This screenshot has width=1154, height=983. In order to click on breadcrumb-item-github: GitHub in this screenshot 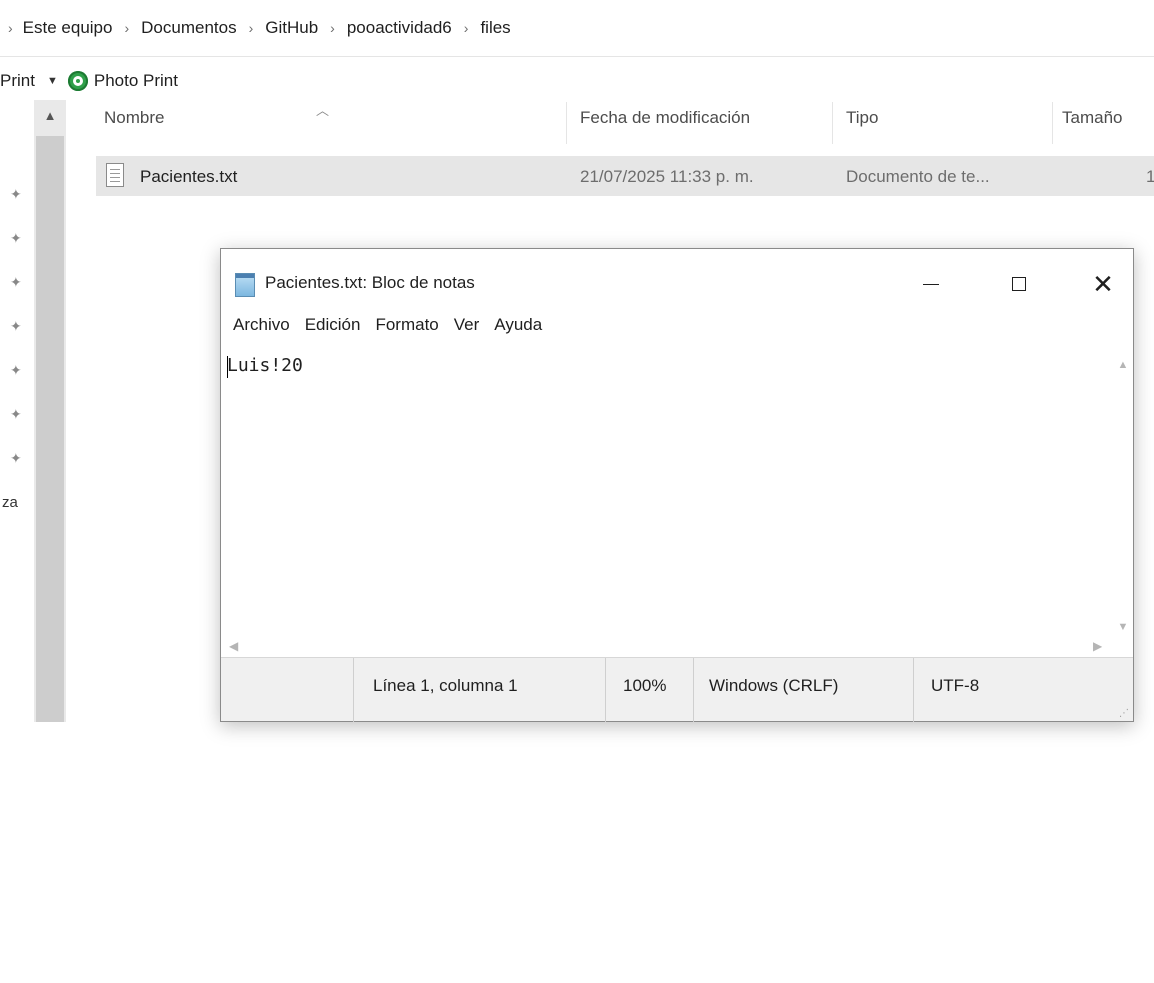, I will do `click(291, 28)`.